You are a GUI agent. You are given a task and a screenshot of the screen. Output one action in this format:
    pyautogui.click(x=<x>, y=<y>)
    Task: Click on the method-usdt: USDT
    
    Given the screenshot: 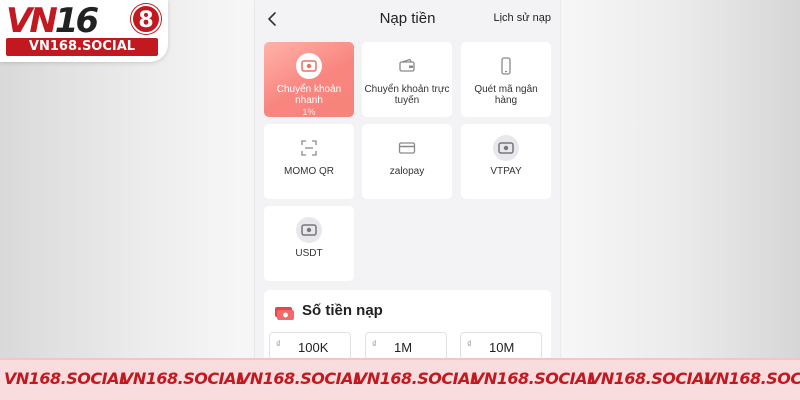 What is the action you would take?
    pyautogui.click(x=309, y=243)
    